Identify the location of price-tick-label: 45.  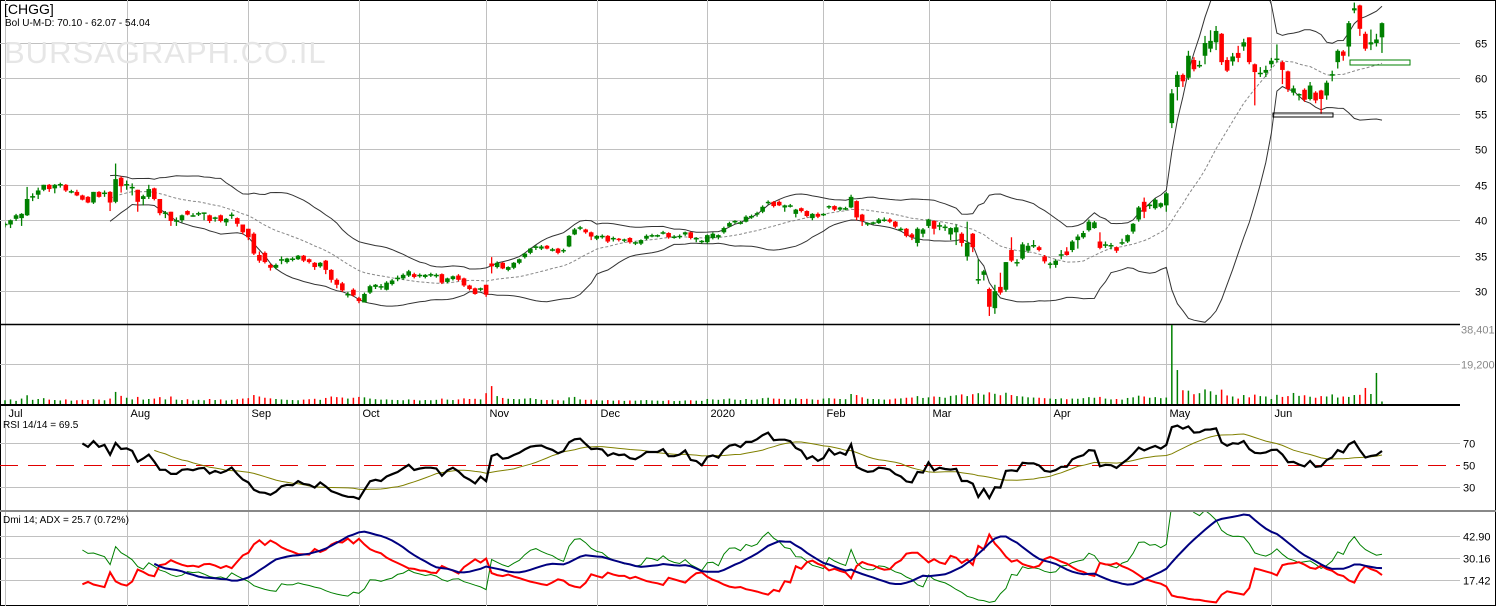
(1481, 187).